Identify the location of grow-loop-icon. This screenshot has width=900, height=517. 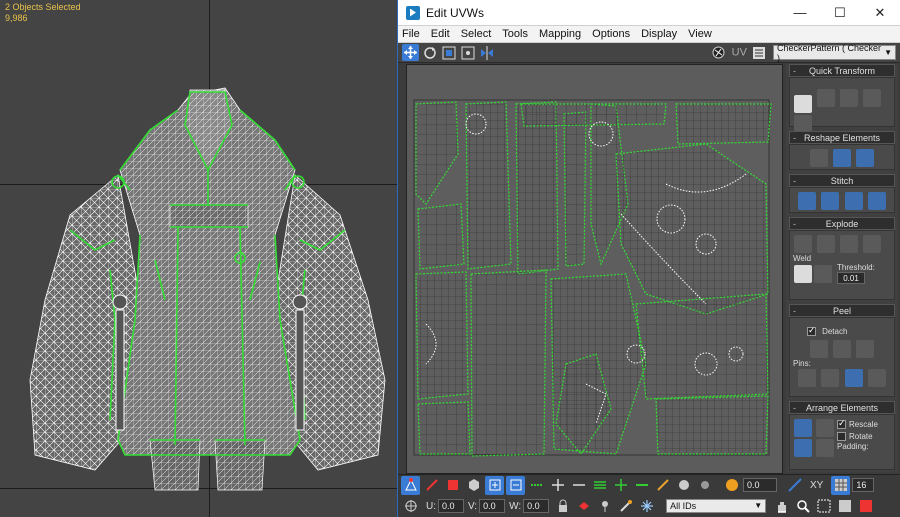
(557, 485).